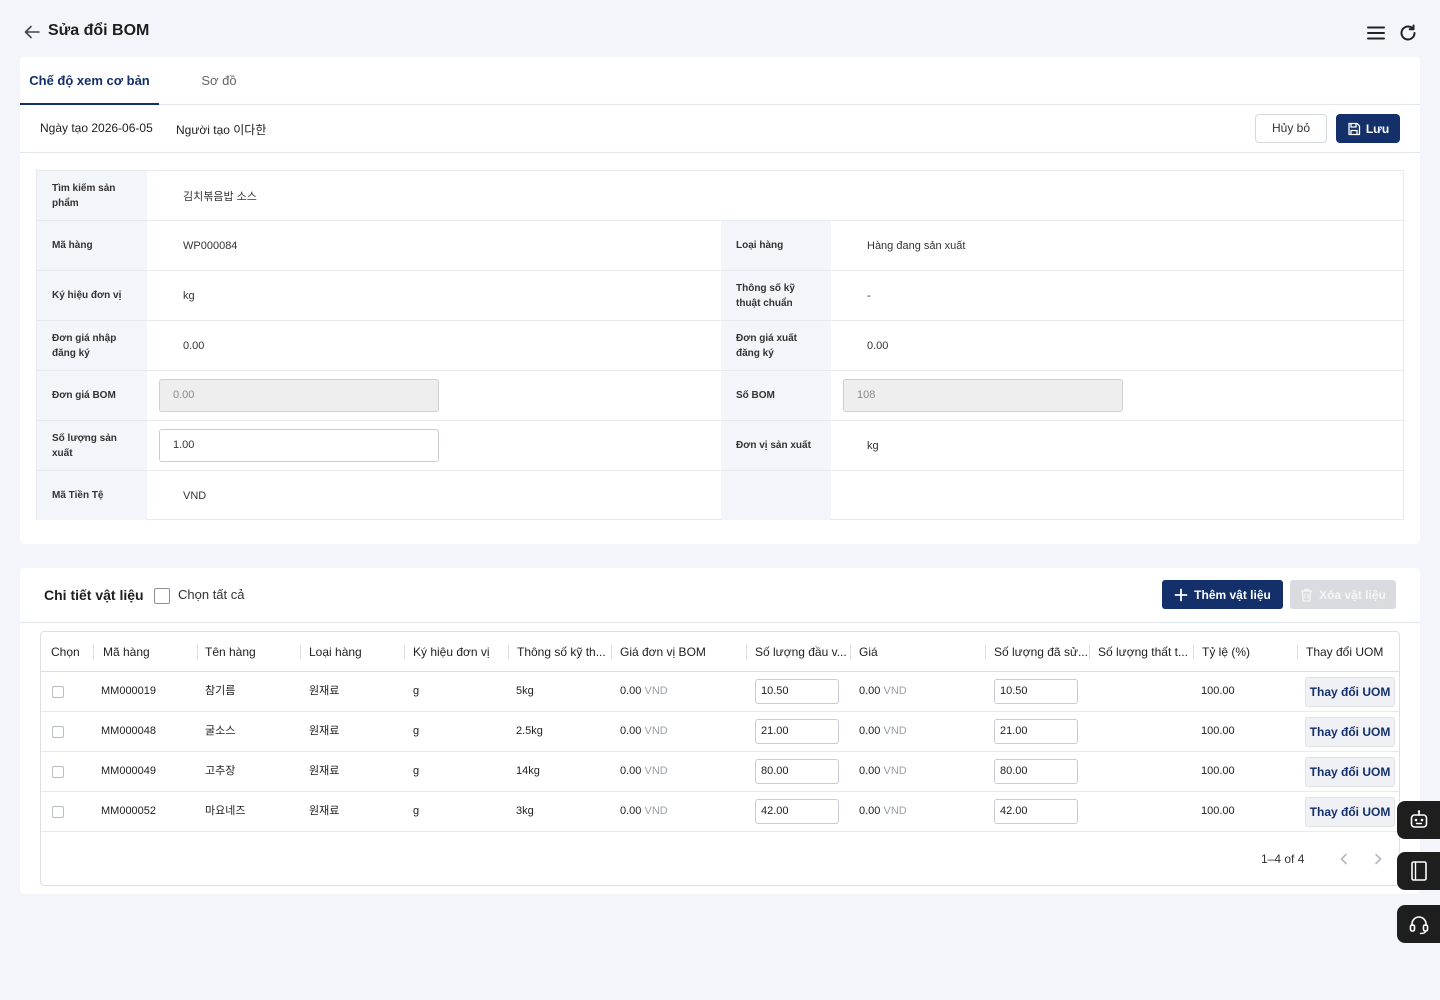  What do you see at coordinates (797, 731) in the screenshot?
I see `input-qty-field: 21.00` at bounding box center [797, 731].